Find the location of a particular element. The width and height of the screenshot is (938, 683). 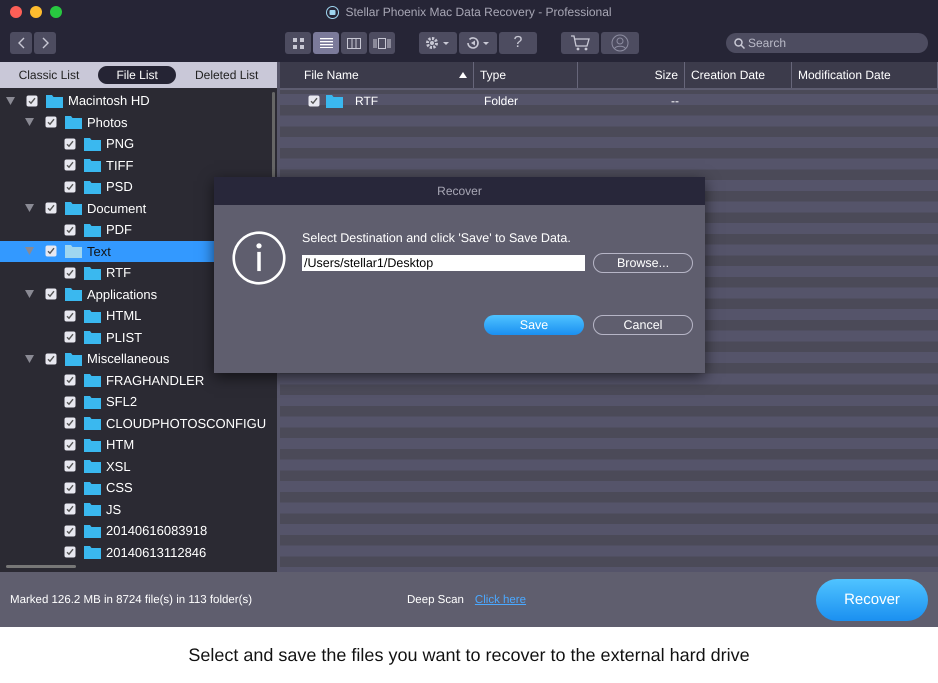

tree-row: PSD is located at coordinates (138, 187).